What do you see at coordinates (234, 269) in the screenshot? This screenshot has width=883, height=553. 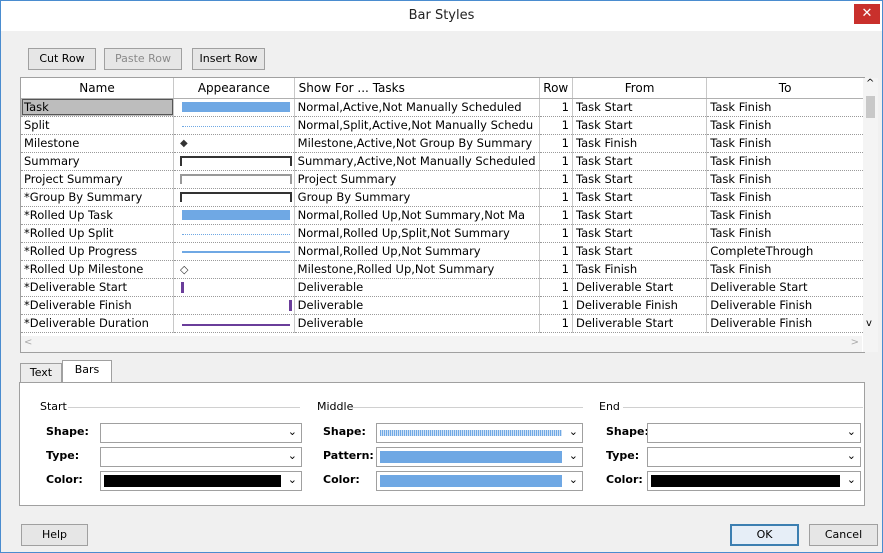 I see `cell-appearance: ◇` at bounding box center [234, 269].